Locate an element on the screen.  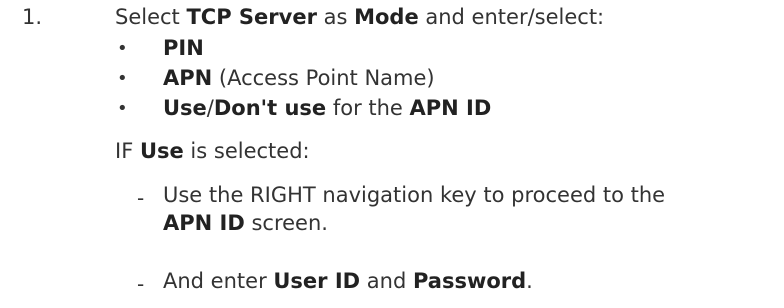
bullet-item-use: Use/Don't use for the APN ID is located at coordinates (327, 108).